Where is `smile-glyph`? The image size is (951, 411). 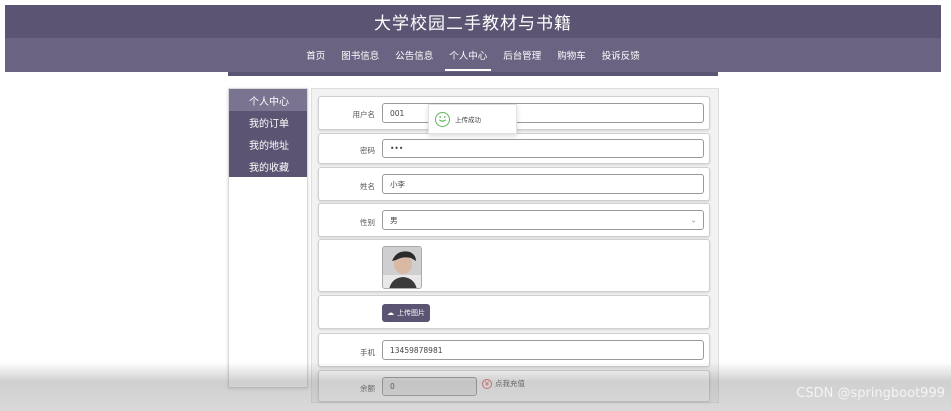
smile-glyph is located at coordinates (442, 119).